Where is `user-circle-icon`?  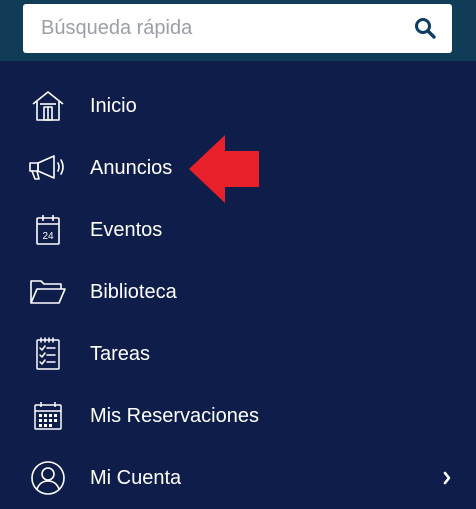 user-circle-icon is located at coordinates (48, 478).